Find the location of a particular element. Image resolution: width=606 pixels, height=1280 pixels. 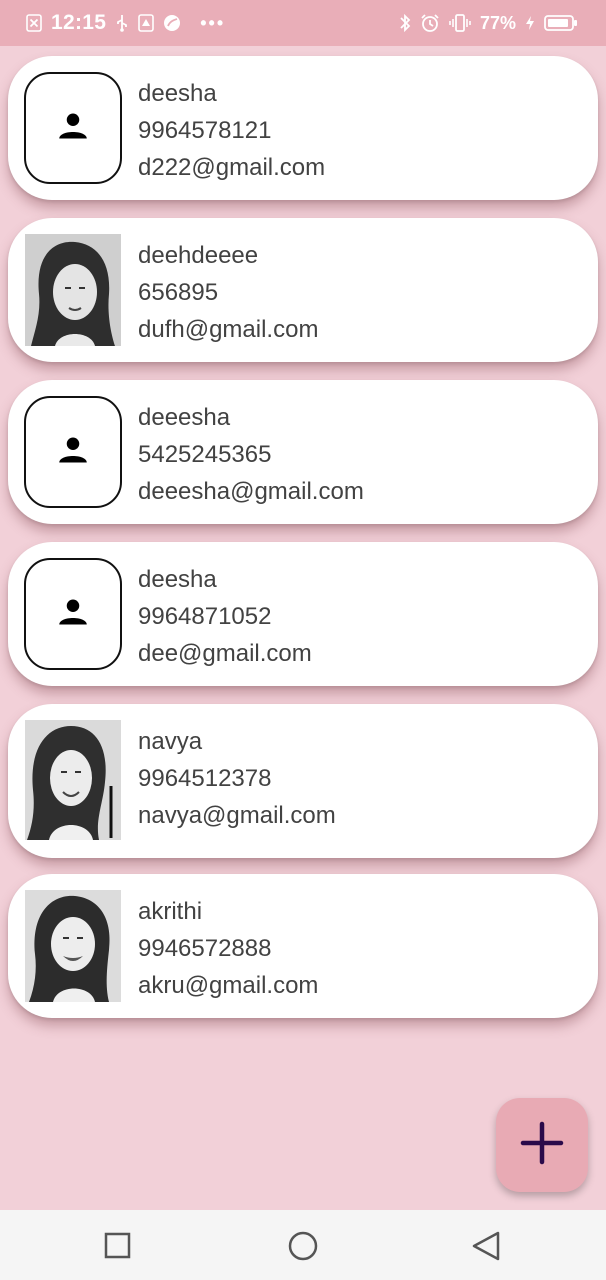

charging-icon is located at coordinates (530, 23).